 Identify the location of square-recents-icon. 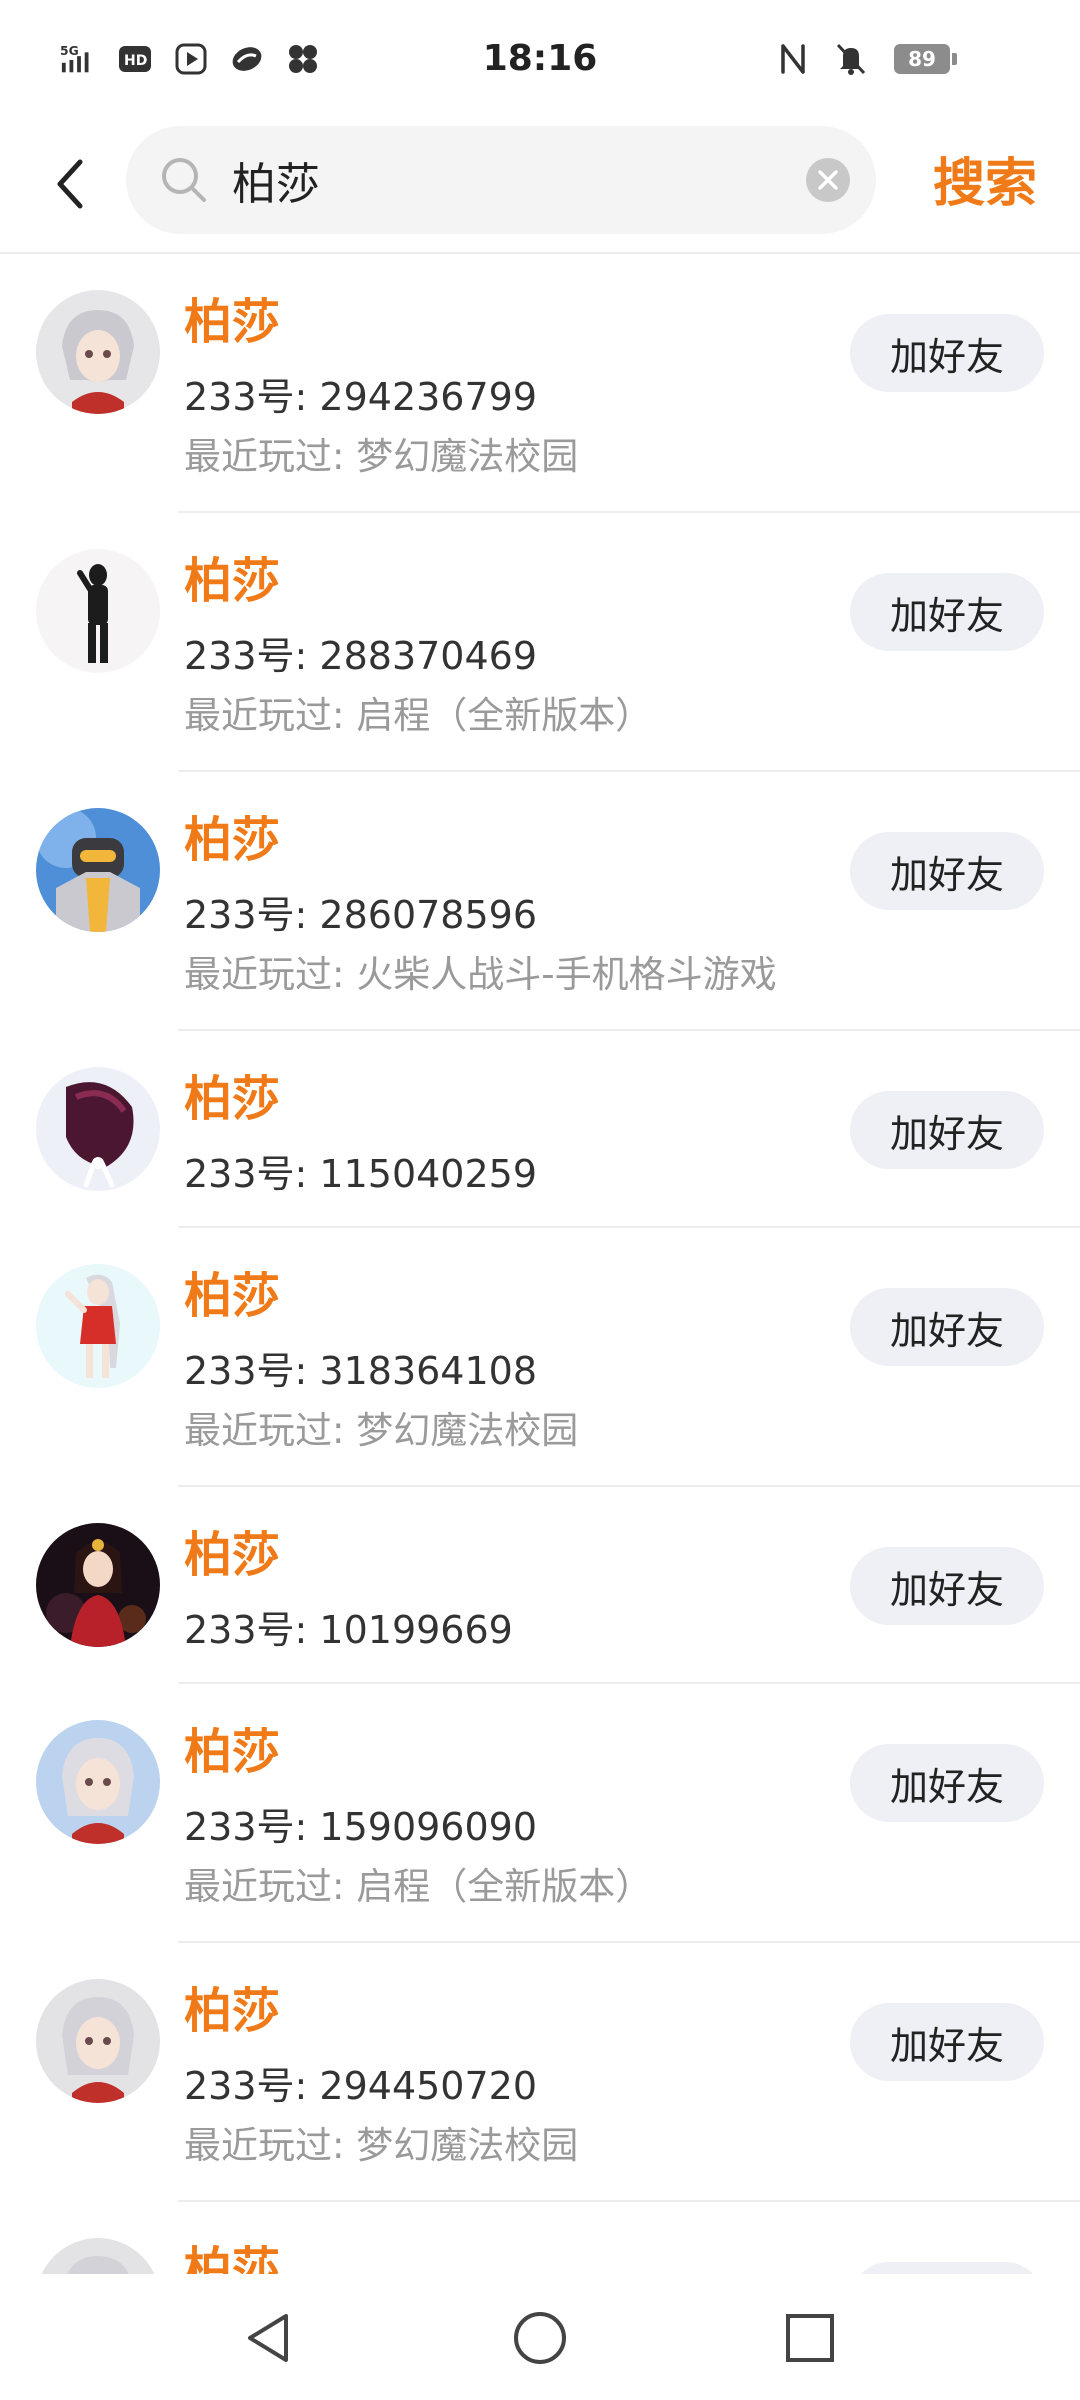
(810, 2338).